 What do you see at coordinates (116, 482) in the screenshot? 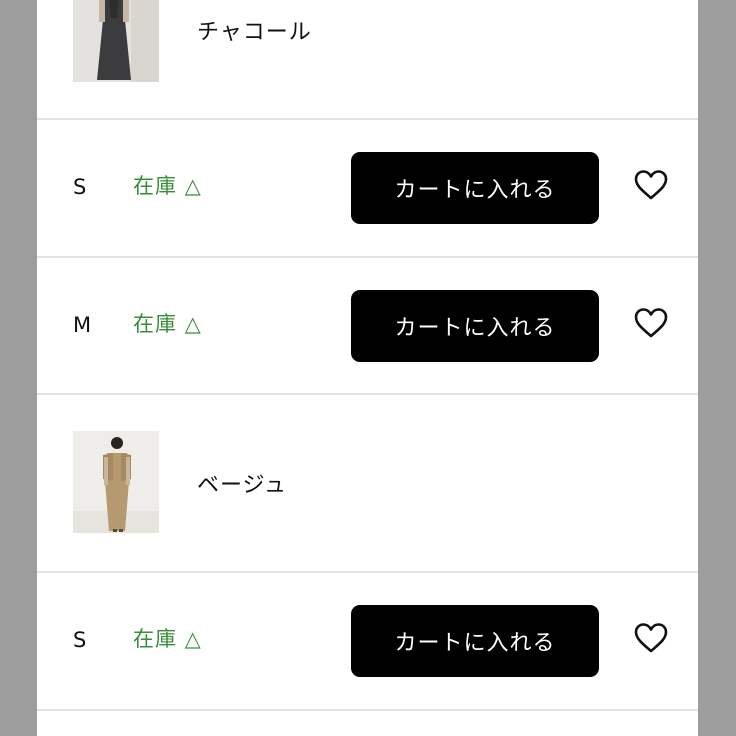
I see `product-thumbnail-beige` at bounding box center [116, 482].